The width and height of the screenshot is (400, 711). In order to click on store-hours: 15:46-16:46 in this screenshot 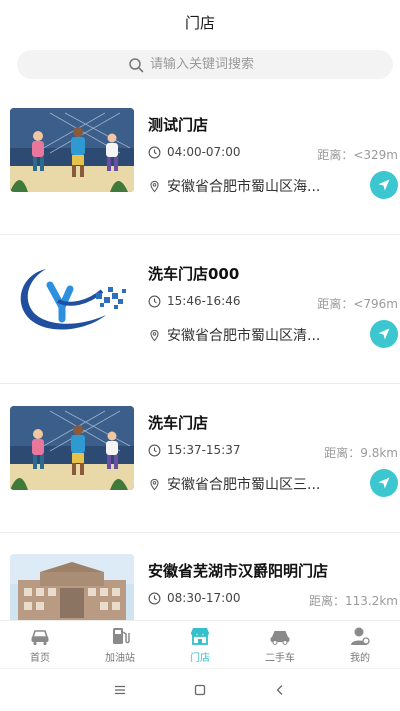, I will do `click(194, 301)`.